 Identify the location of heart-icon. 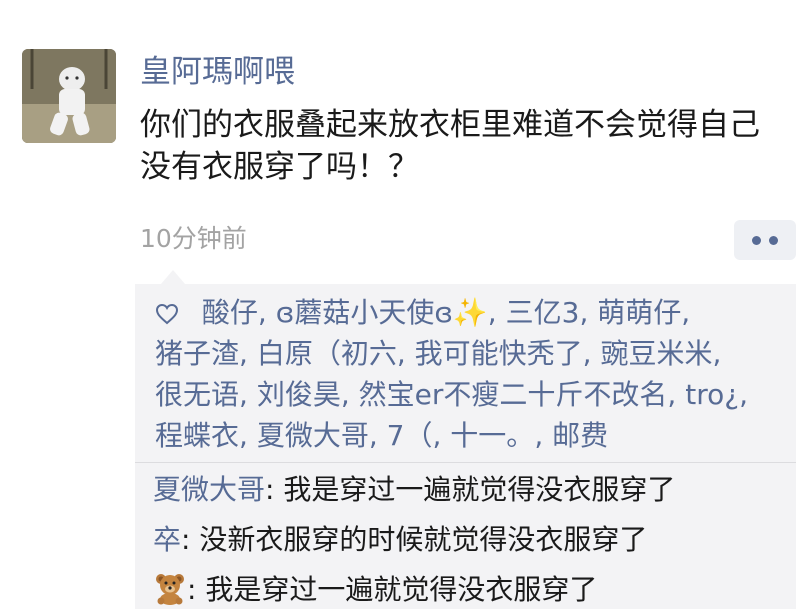
(167, 314).